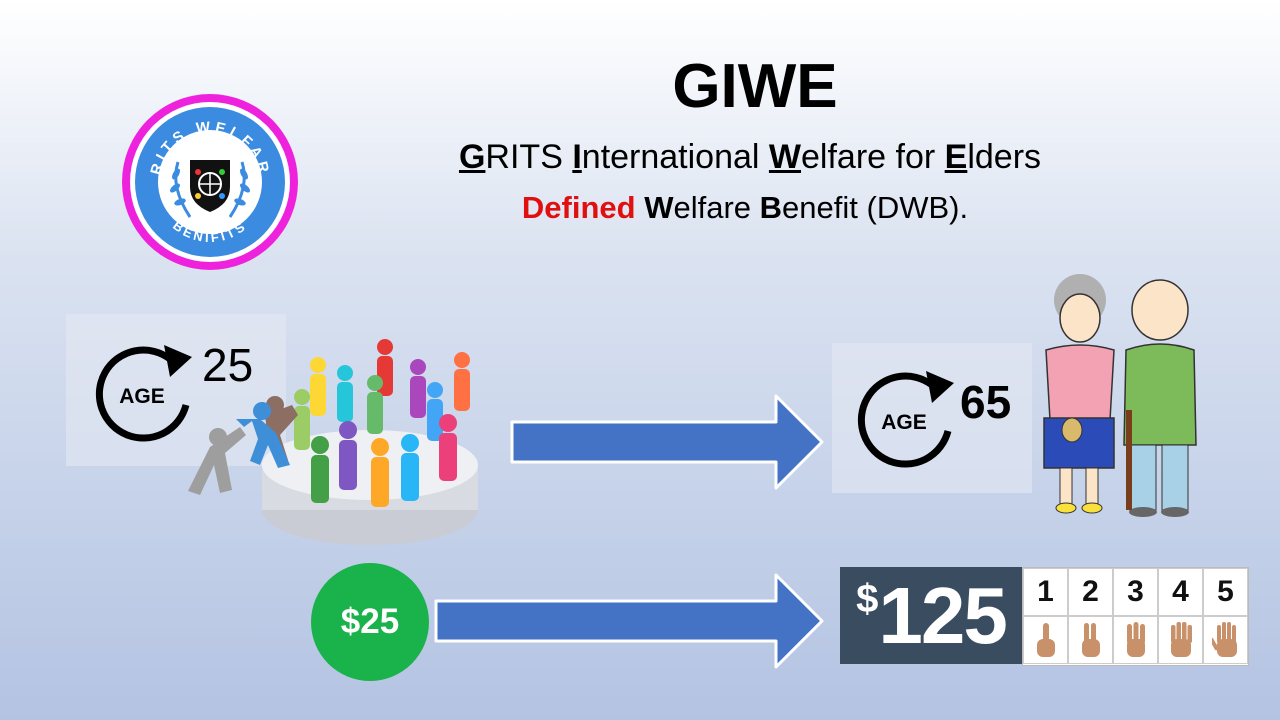 The width and height of the screenshot is (1280, 720). What do you see at coordinates (142, 396) in the screenshot?
I see `age-start-label: AGE` at bounding box center [142, 396].